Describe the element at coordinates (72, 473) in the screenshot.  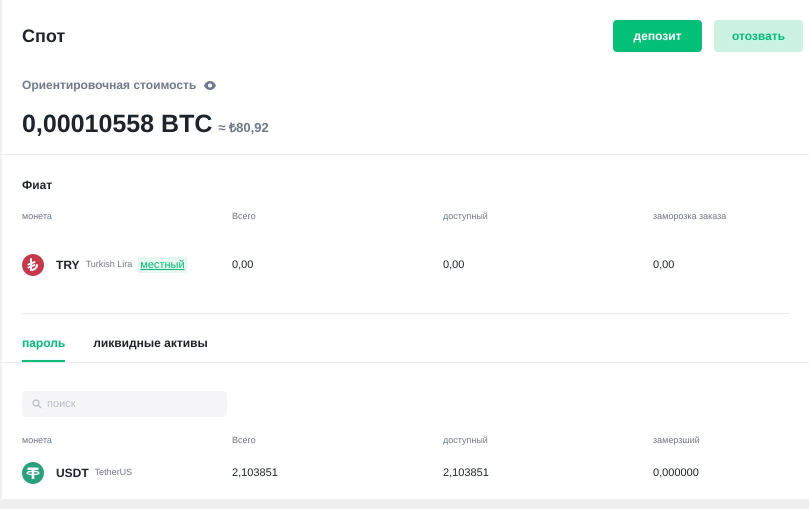
I see `coin-symbol: USDT` at that location.